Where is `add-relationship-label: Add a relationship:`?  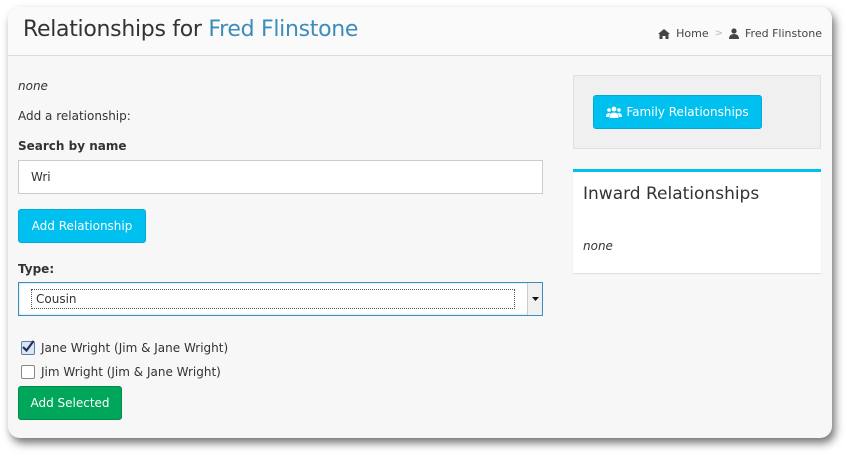 add-relationship-label: Add a relationship: is located at coordinates (74, 116).